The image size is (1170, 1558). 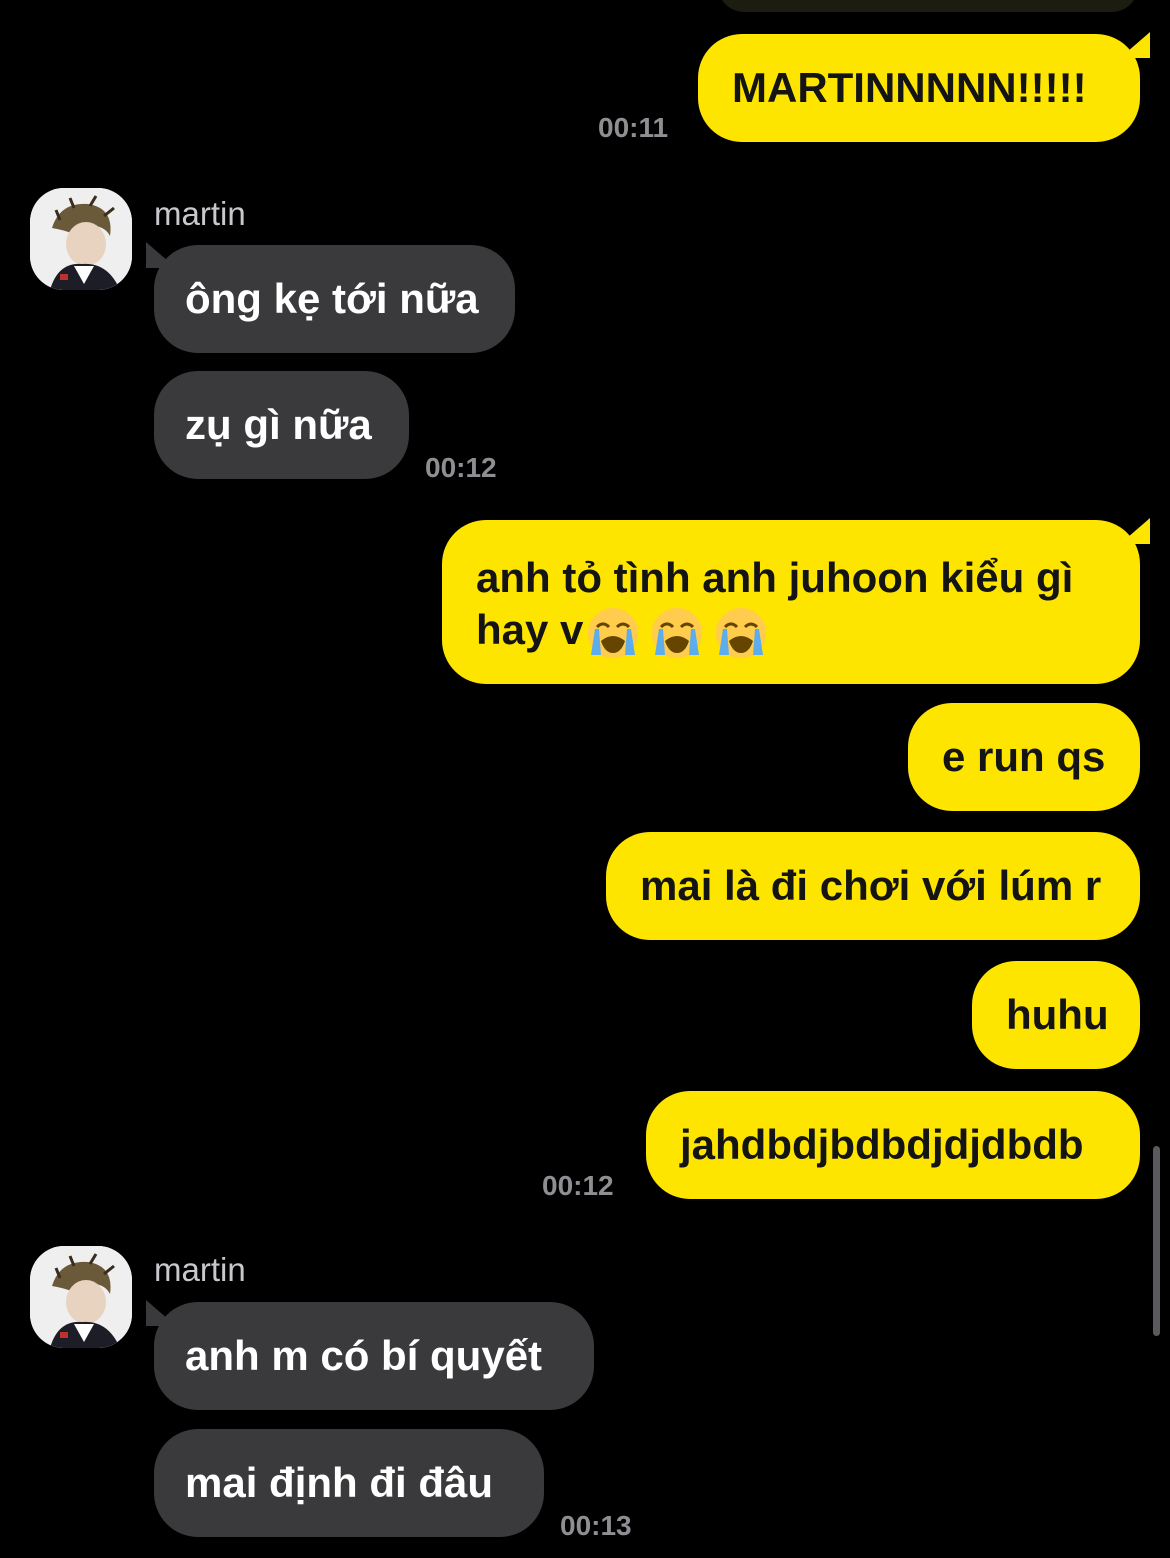 I want to click on message-text-line-2: hay v, so click(x=808, y=632).